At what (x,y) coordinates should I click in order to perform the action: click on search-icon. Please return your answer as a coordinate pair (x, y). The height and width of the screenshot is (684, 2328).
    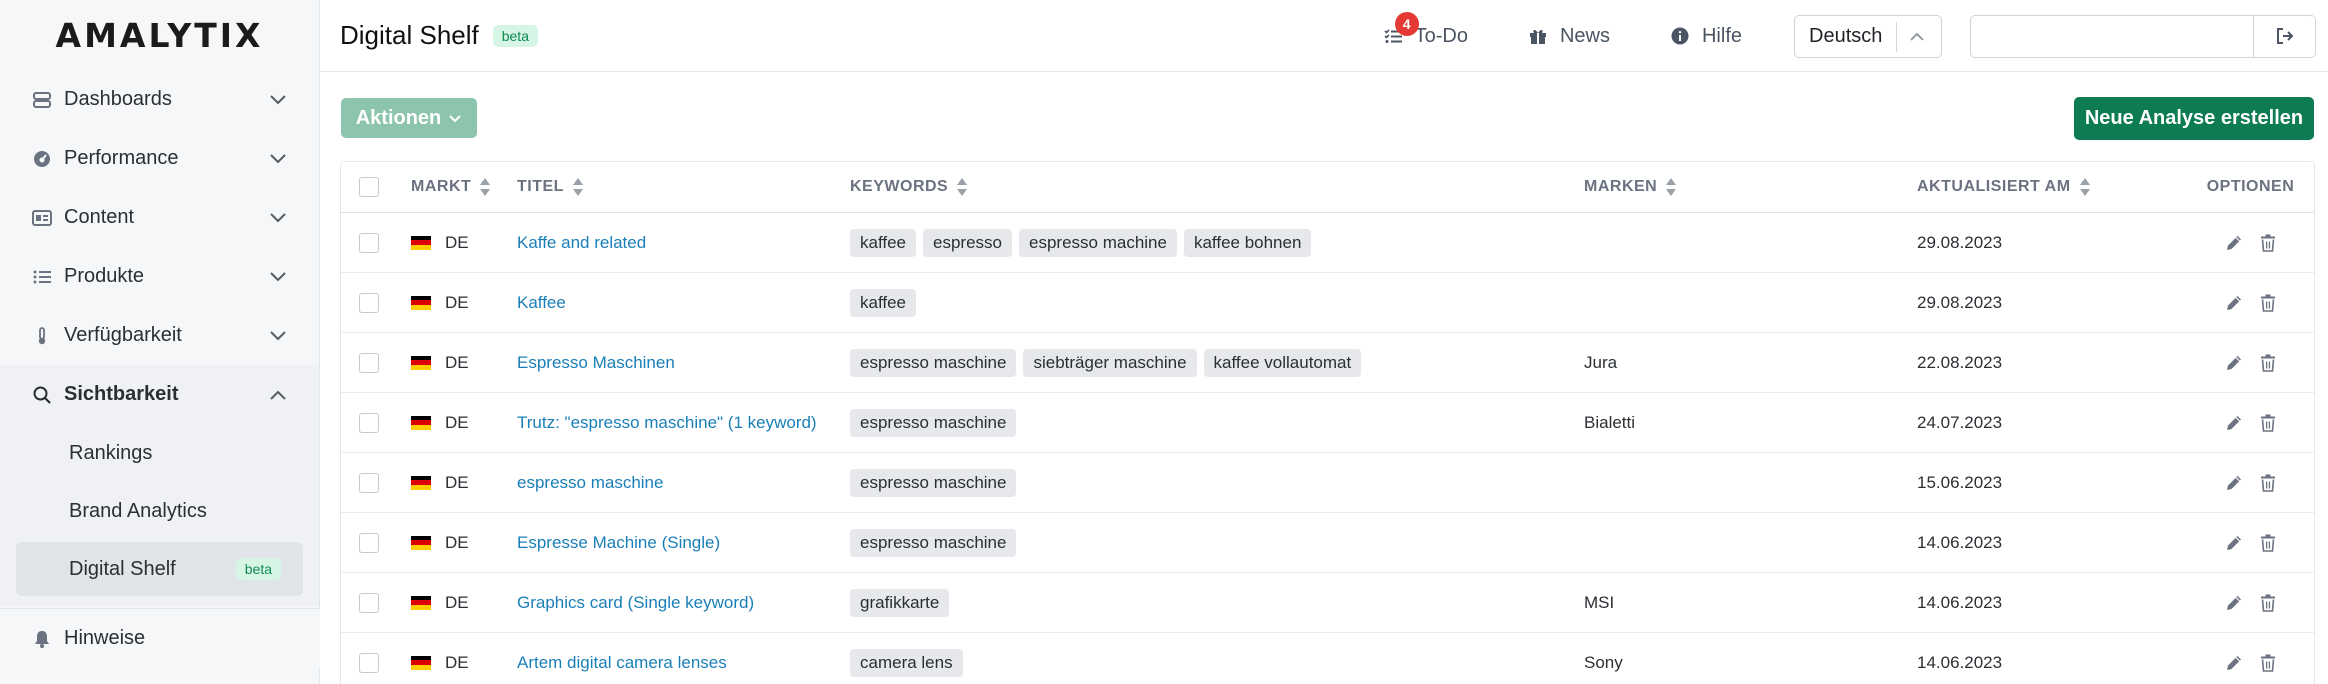
    Looking at the image, I should click on (42, 395).